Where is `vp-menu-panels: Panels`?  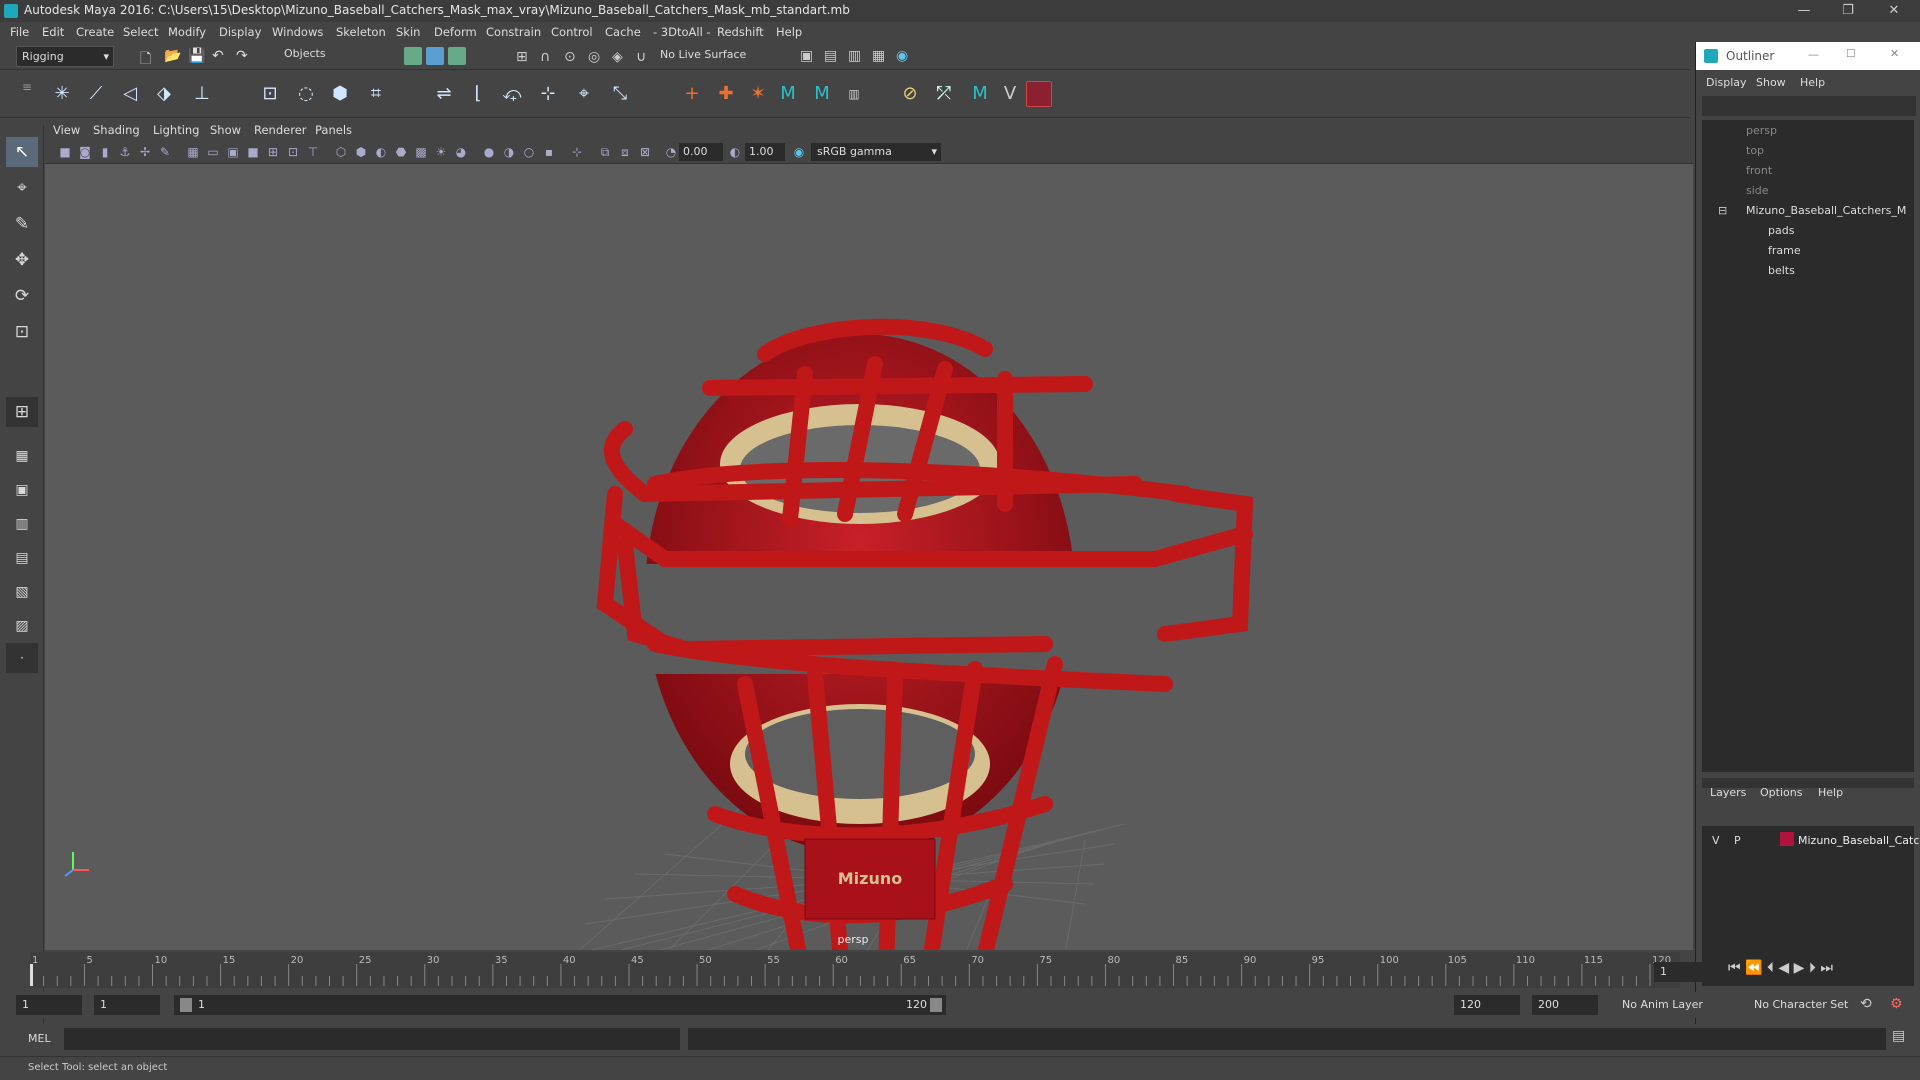
vp-menu-panels: Panels is located at coordinates (333, 130).